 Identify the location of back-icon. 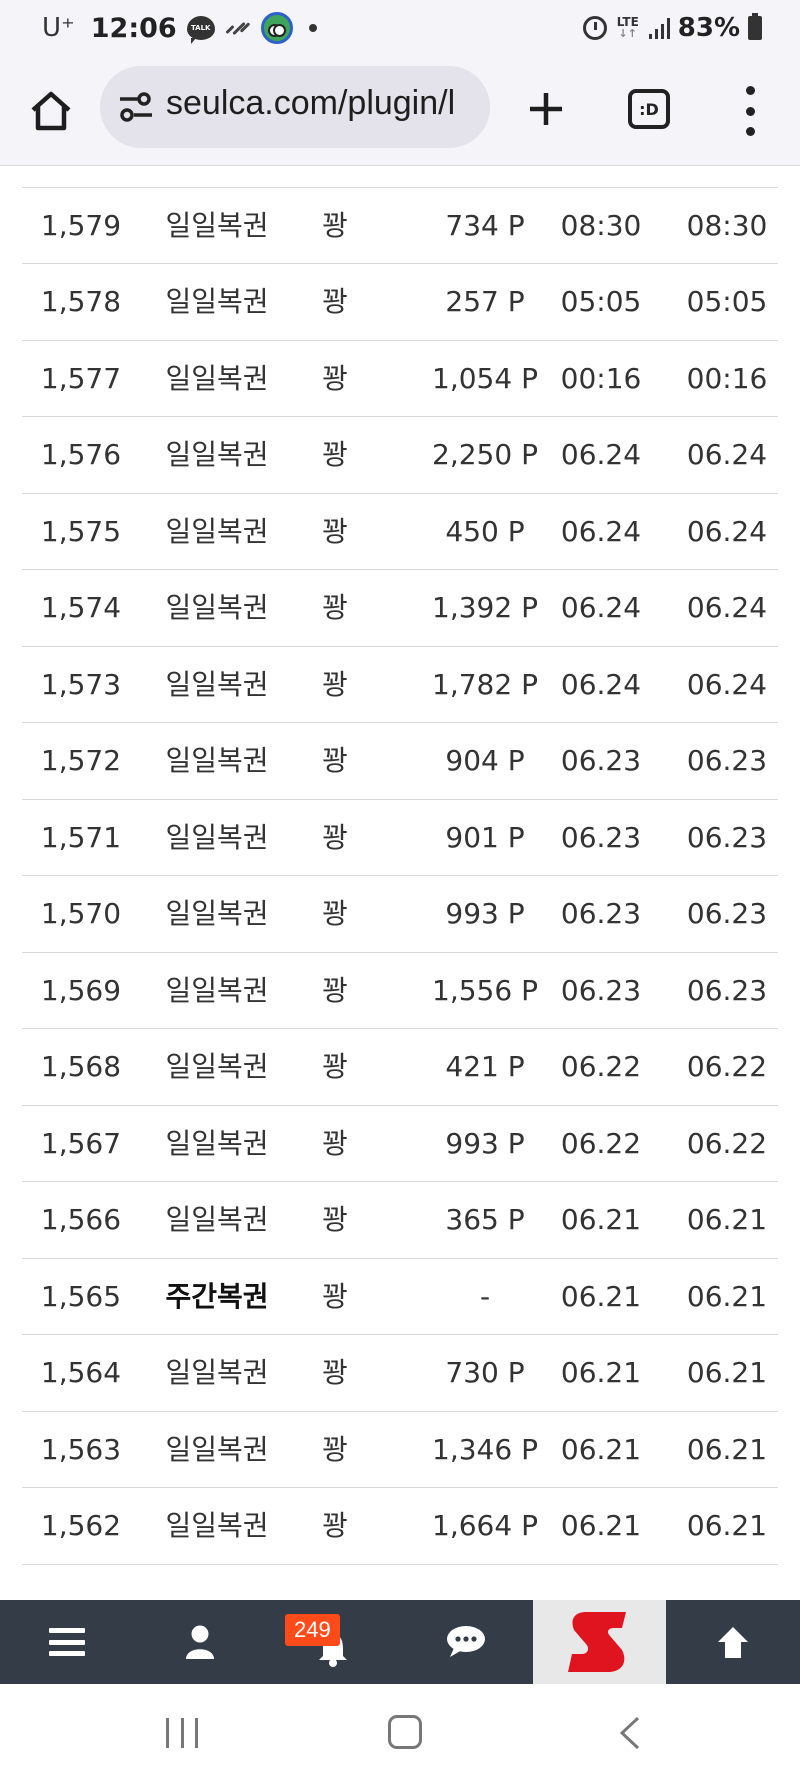
(630, 1733).